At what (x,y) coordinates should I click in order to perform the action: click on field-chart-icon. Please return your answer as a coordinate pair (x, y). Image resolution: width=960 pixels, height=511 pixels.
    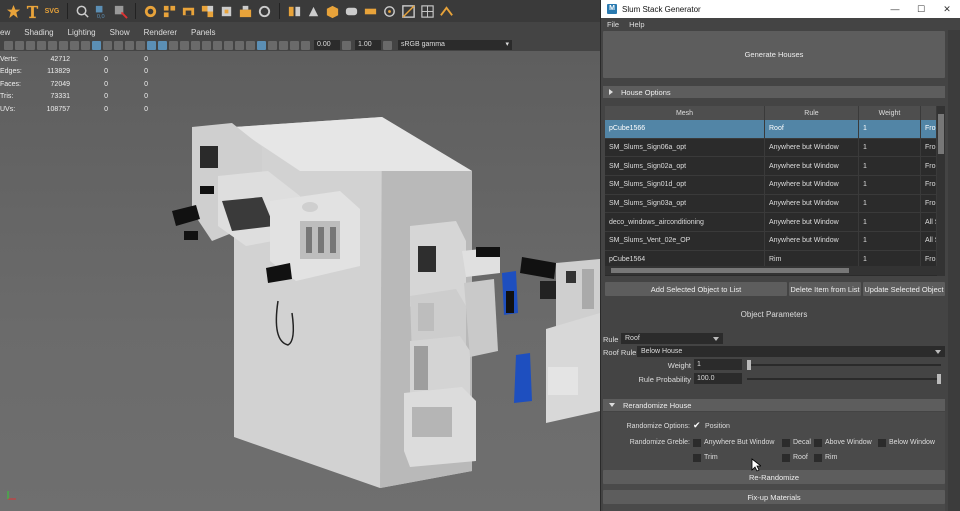
    Looking at the image, I should click on (118, 45).